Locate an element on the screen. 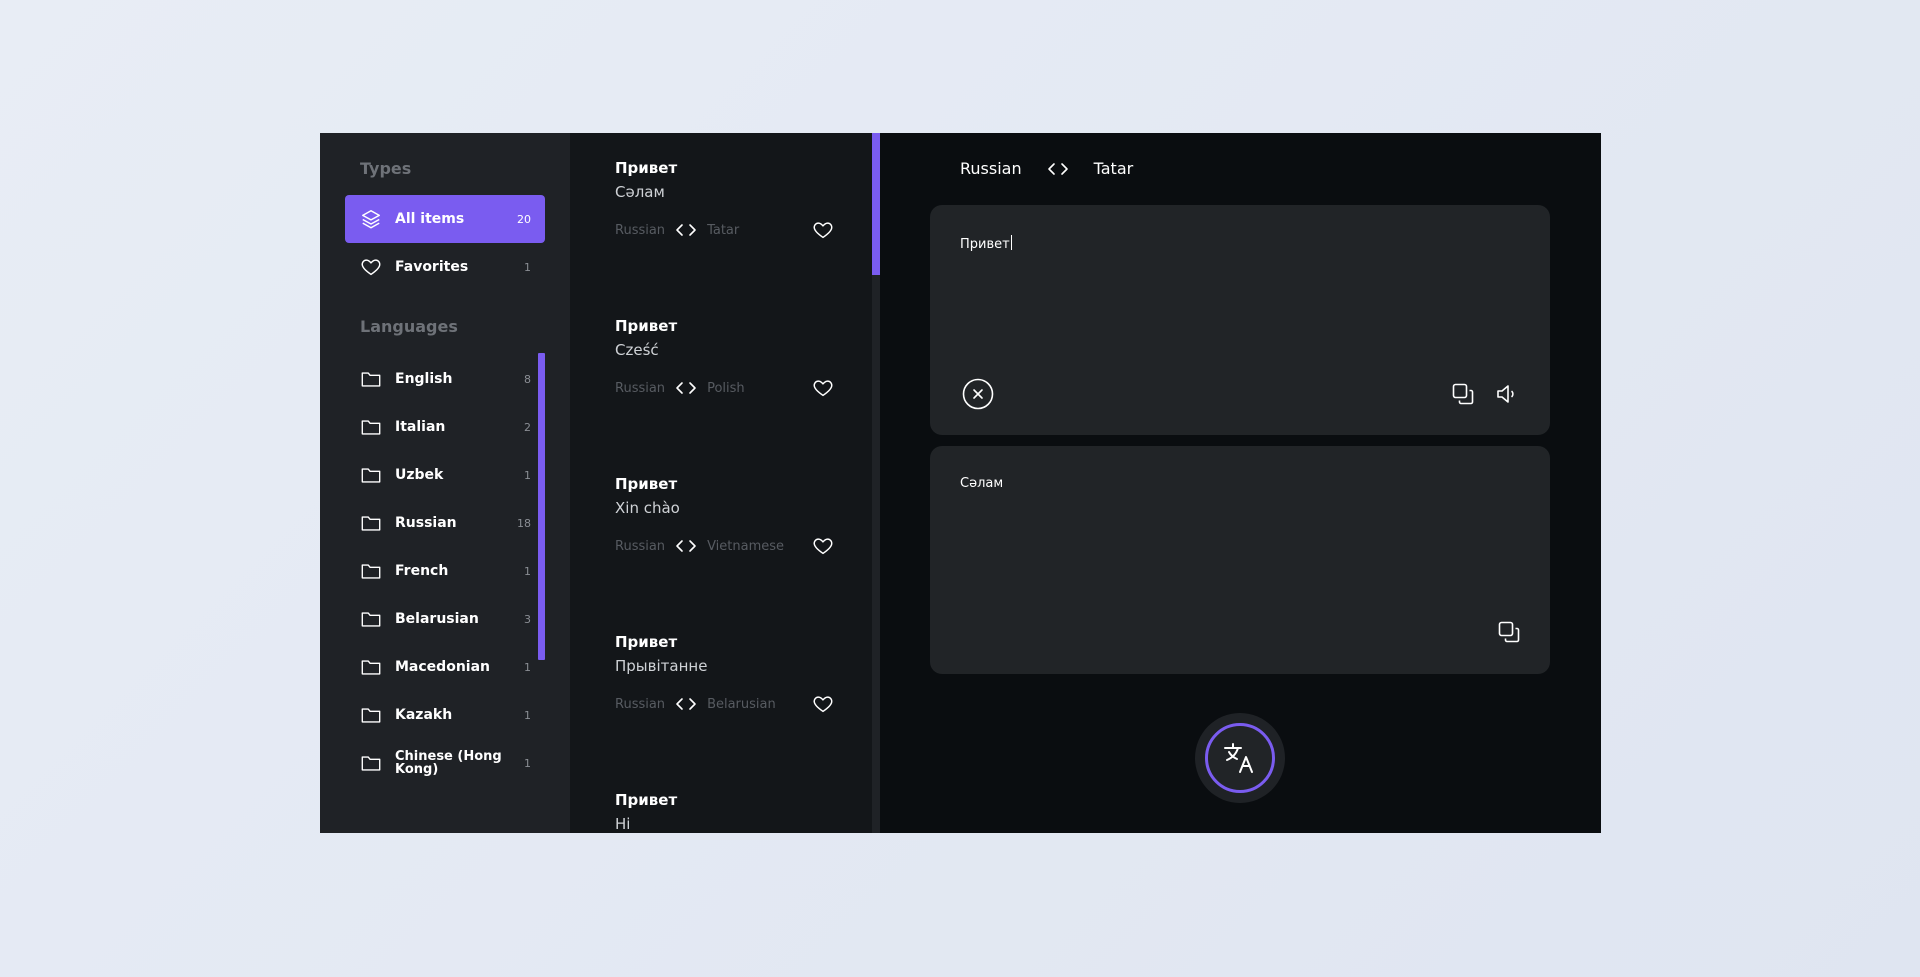 This screenshot has width=1920, height=977. sidebar-item-italian: Italian 2 is located at coordinates (445, 427).